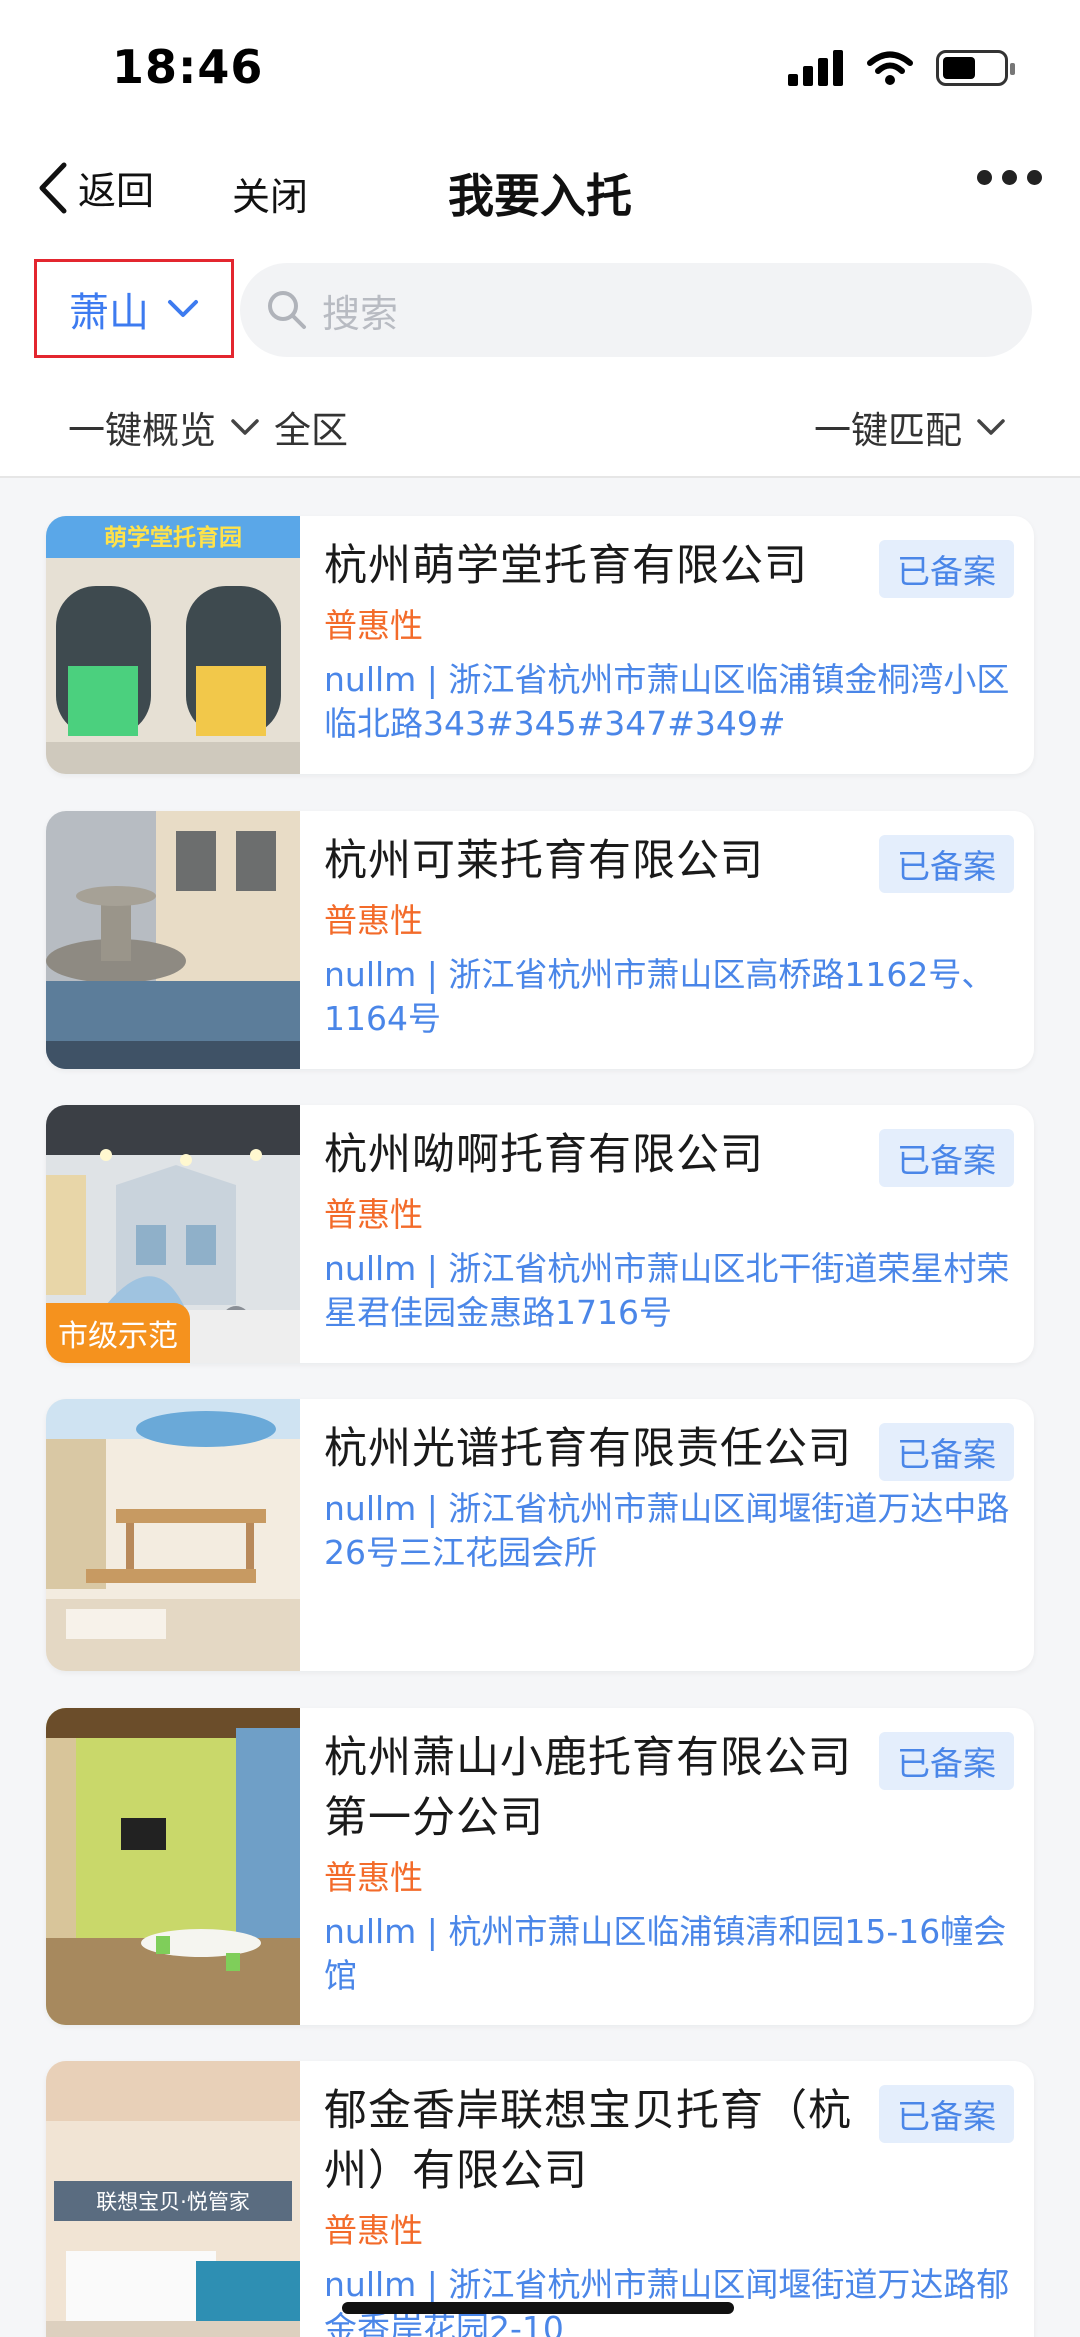  I want to click on filter-group: 一键概览 全区, so click(208, 427).